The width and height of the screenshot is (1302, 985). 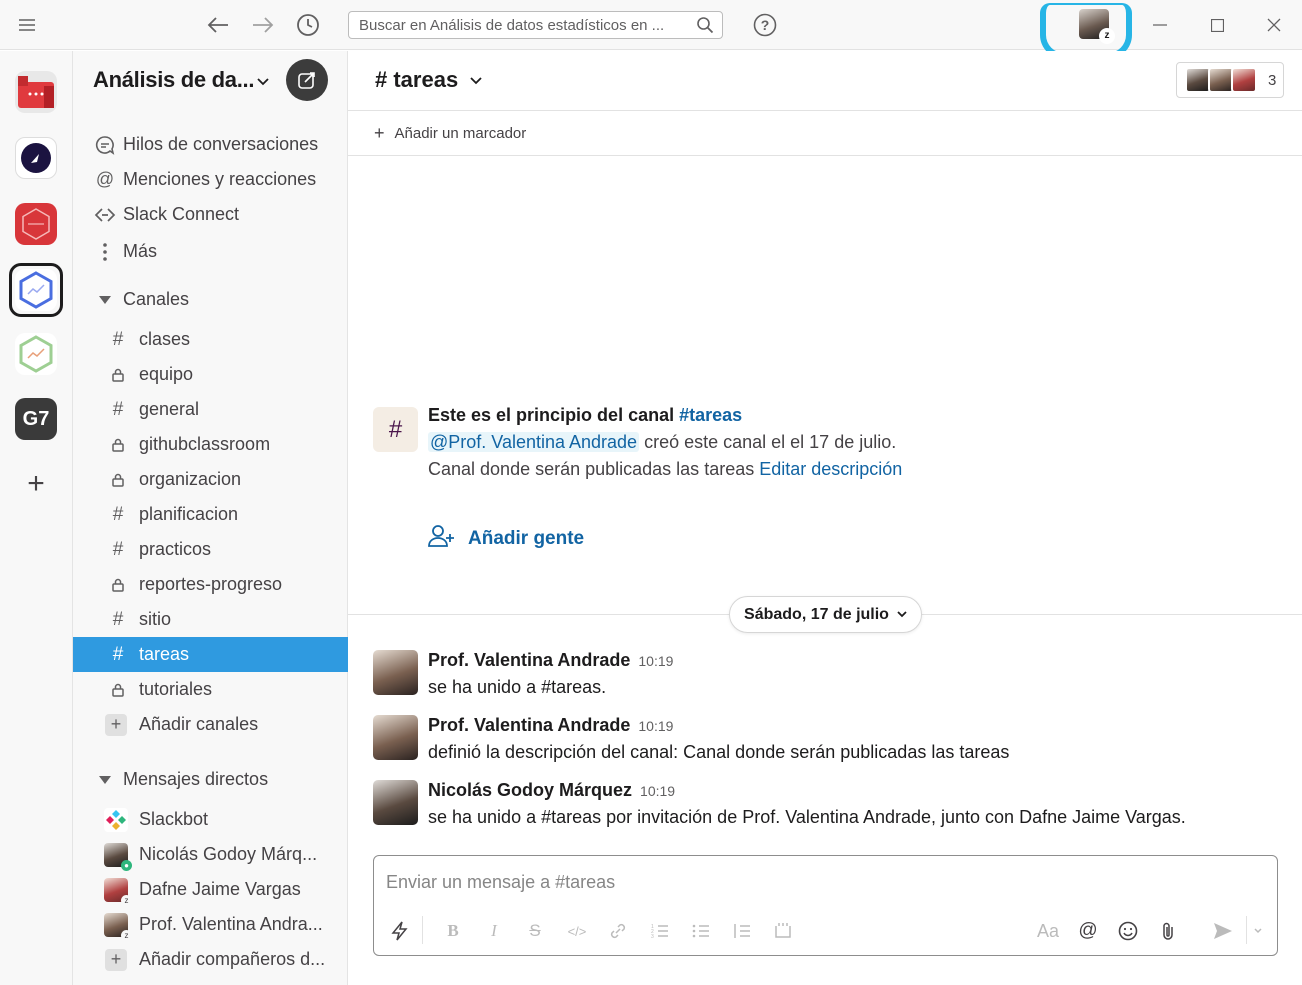 What do you see at coordinates (118, 375) in the screenshot?
I see `lock-icon` at bounding box center [118, 375].